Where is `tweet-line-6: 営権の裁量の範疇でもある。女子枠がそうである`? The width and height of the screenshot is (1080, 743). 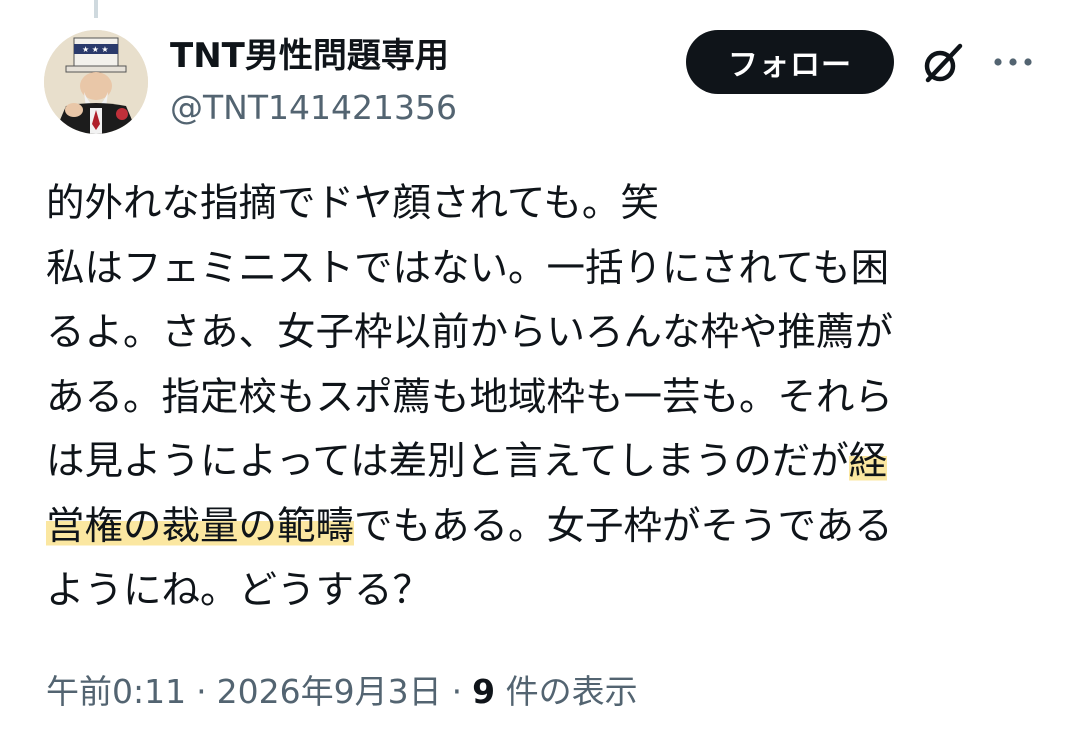 tweet-line-6: 営権の裁量の範疇でもある。女子枠がそうである is located at coordinates (541, 527).